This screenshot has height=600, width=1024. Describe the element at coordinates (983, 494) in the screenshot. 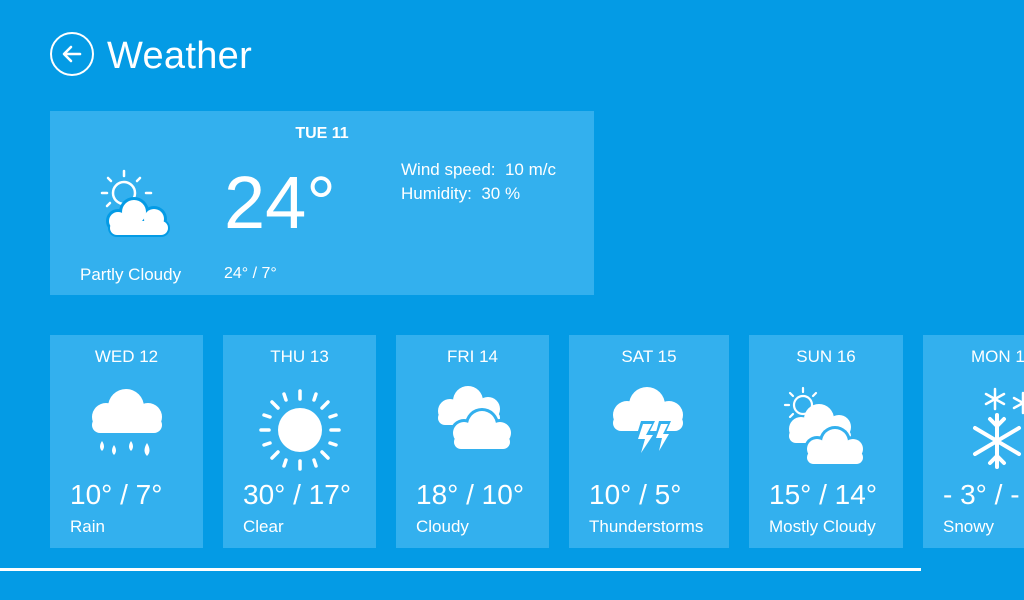

I see `forecast-temps: - 3° / - 6°` at that location.